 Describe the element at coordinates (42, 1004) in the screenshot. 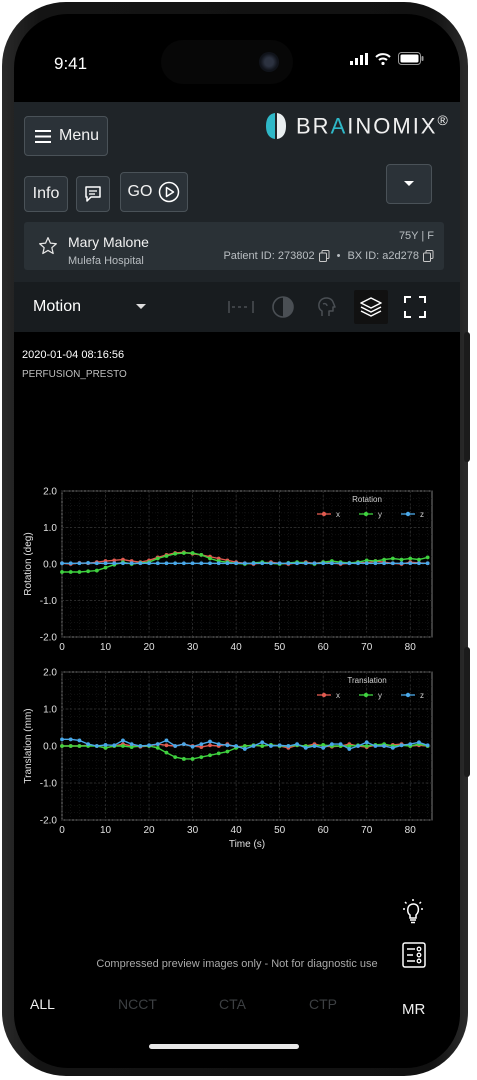

I see `tab-all: ALL` at that location.